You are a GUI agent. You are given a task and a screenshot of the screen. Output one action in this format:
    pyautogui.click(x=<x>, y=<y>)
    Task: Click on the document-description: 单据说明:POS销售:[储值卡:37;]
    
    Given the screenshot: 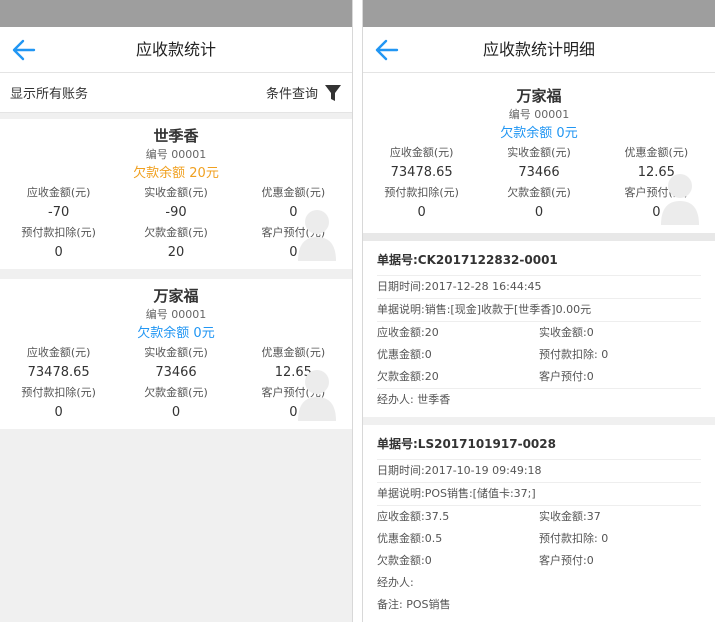 What is the action you would take?
    pyautogui.click(x=539, y=494)
    